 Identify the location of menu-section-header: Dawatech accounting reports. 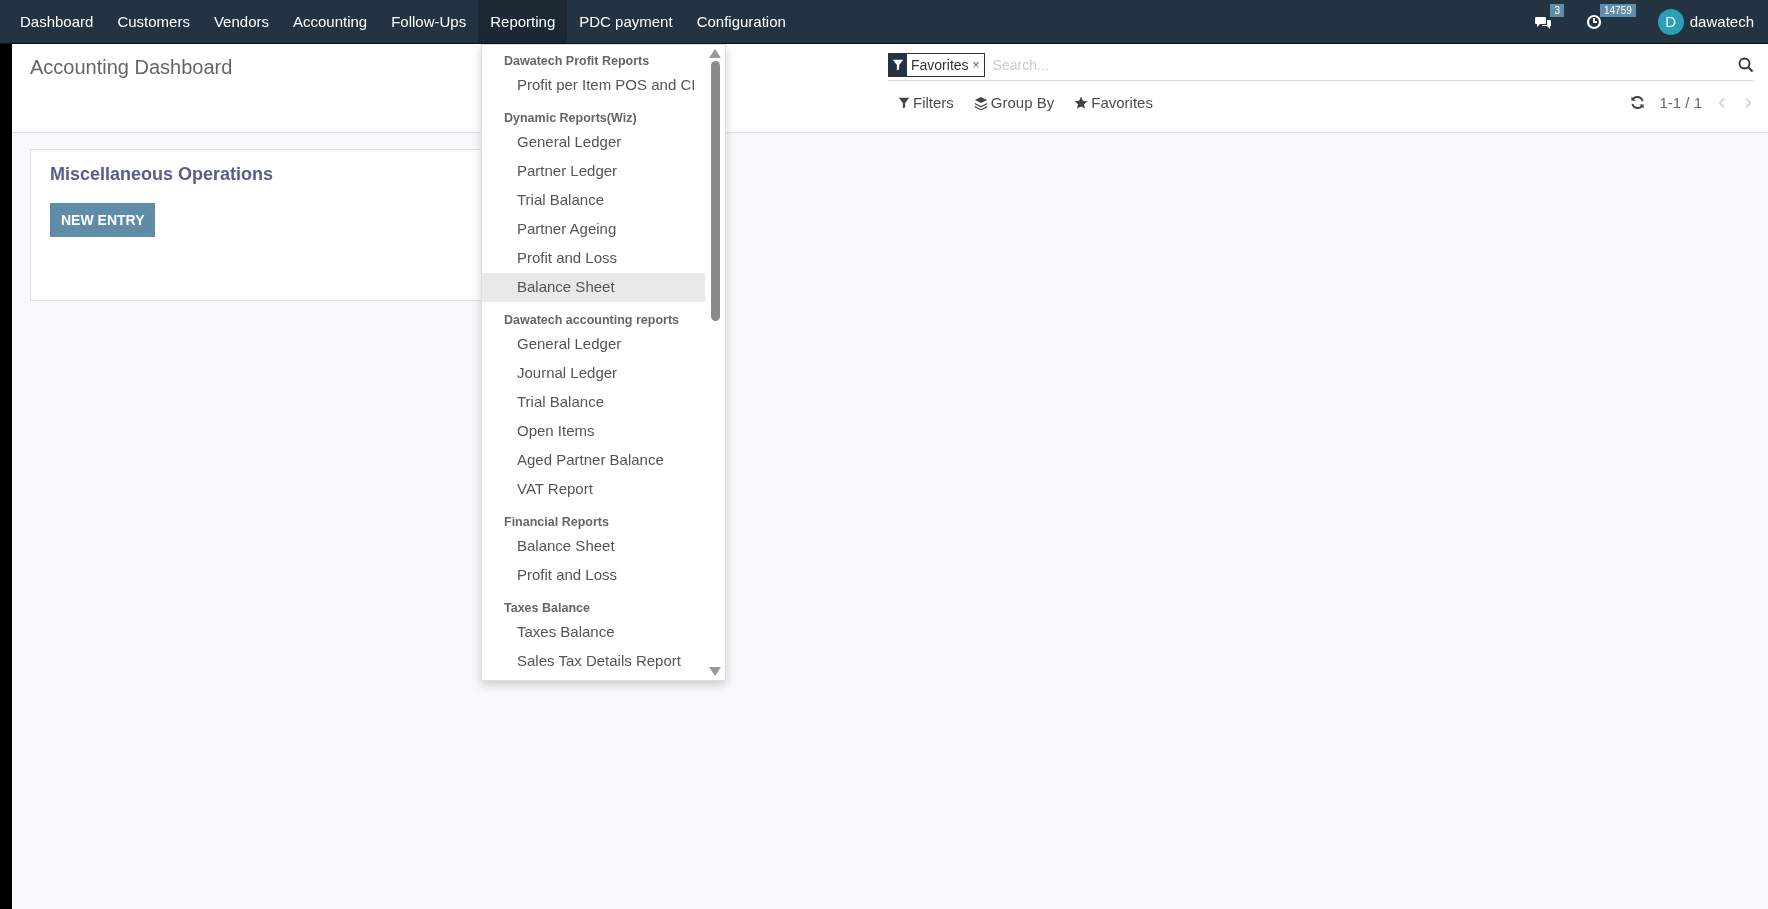
(592, 320).